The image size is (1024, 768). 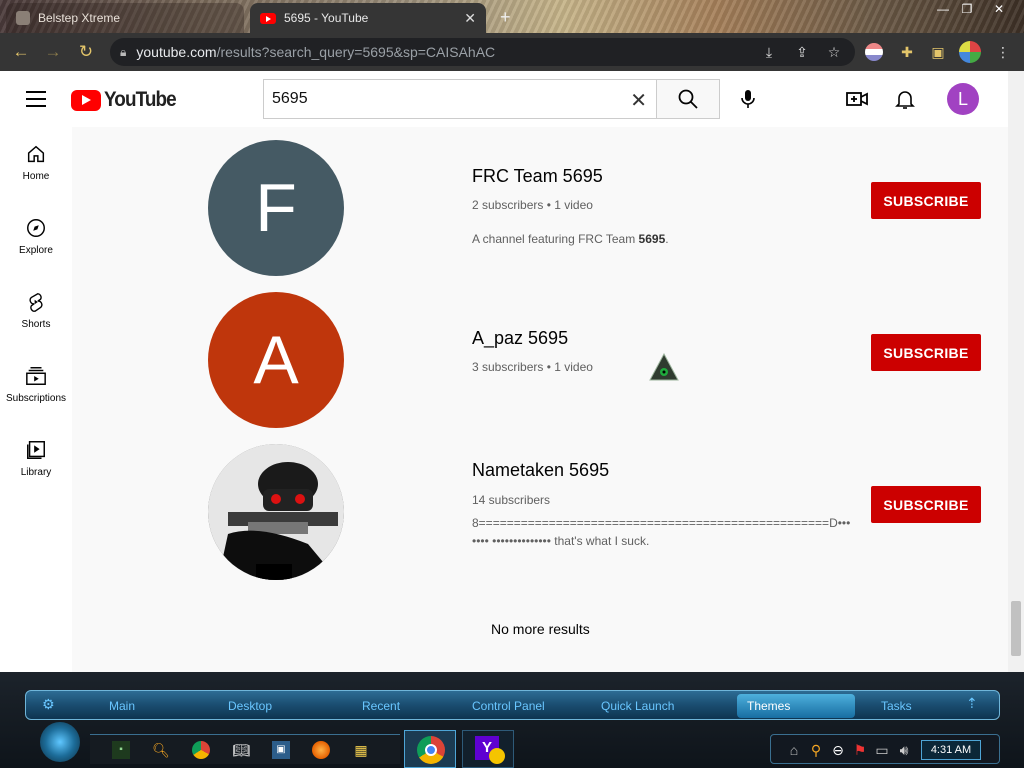 I want to click on account-avatar: L, so click(x=963, y=99).